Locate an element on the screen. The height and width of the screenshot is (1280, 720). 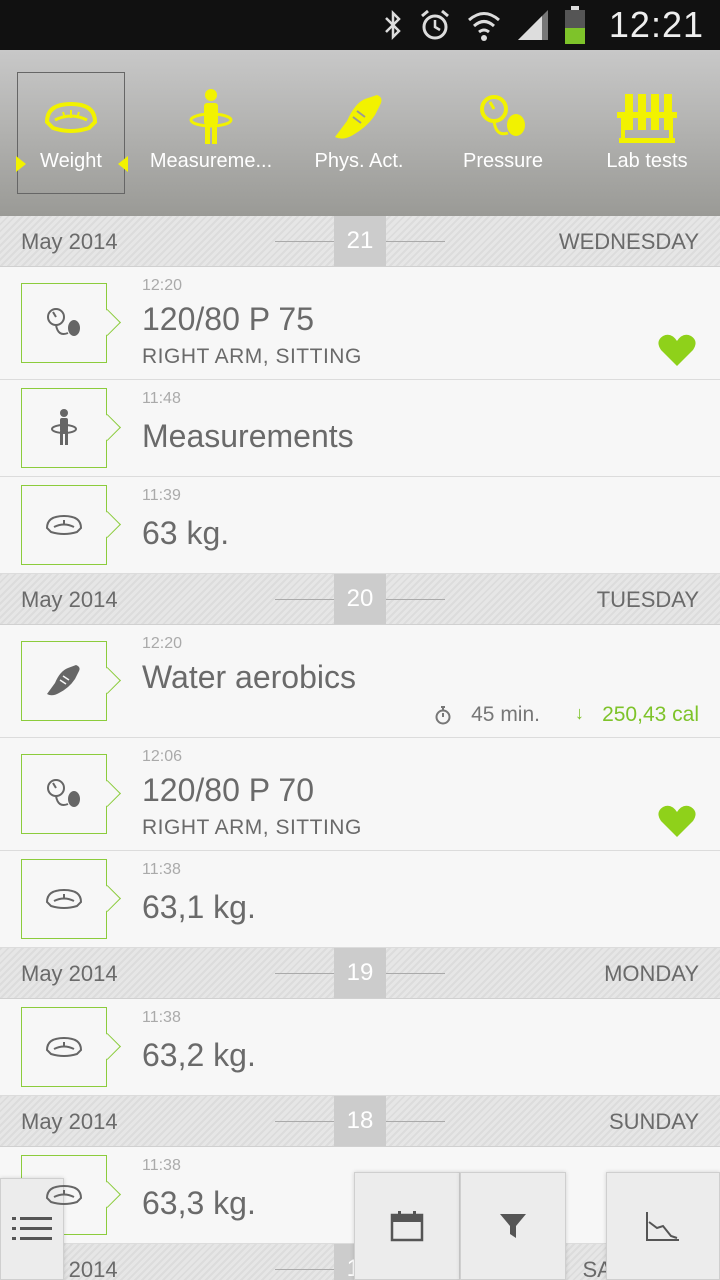
entry-value: 63,2 kg. is located at coordinates (199, 1055).